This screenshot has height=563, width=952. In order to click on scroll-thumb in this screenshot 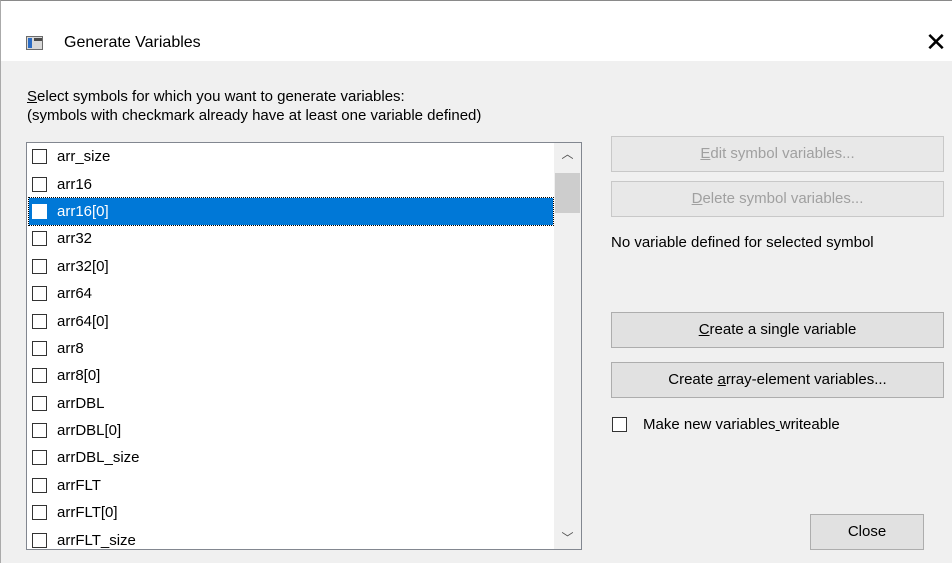, I will do `click(567, 193)`.